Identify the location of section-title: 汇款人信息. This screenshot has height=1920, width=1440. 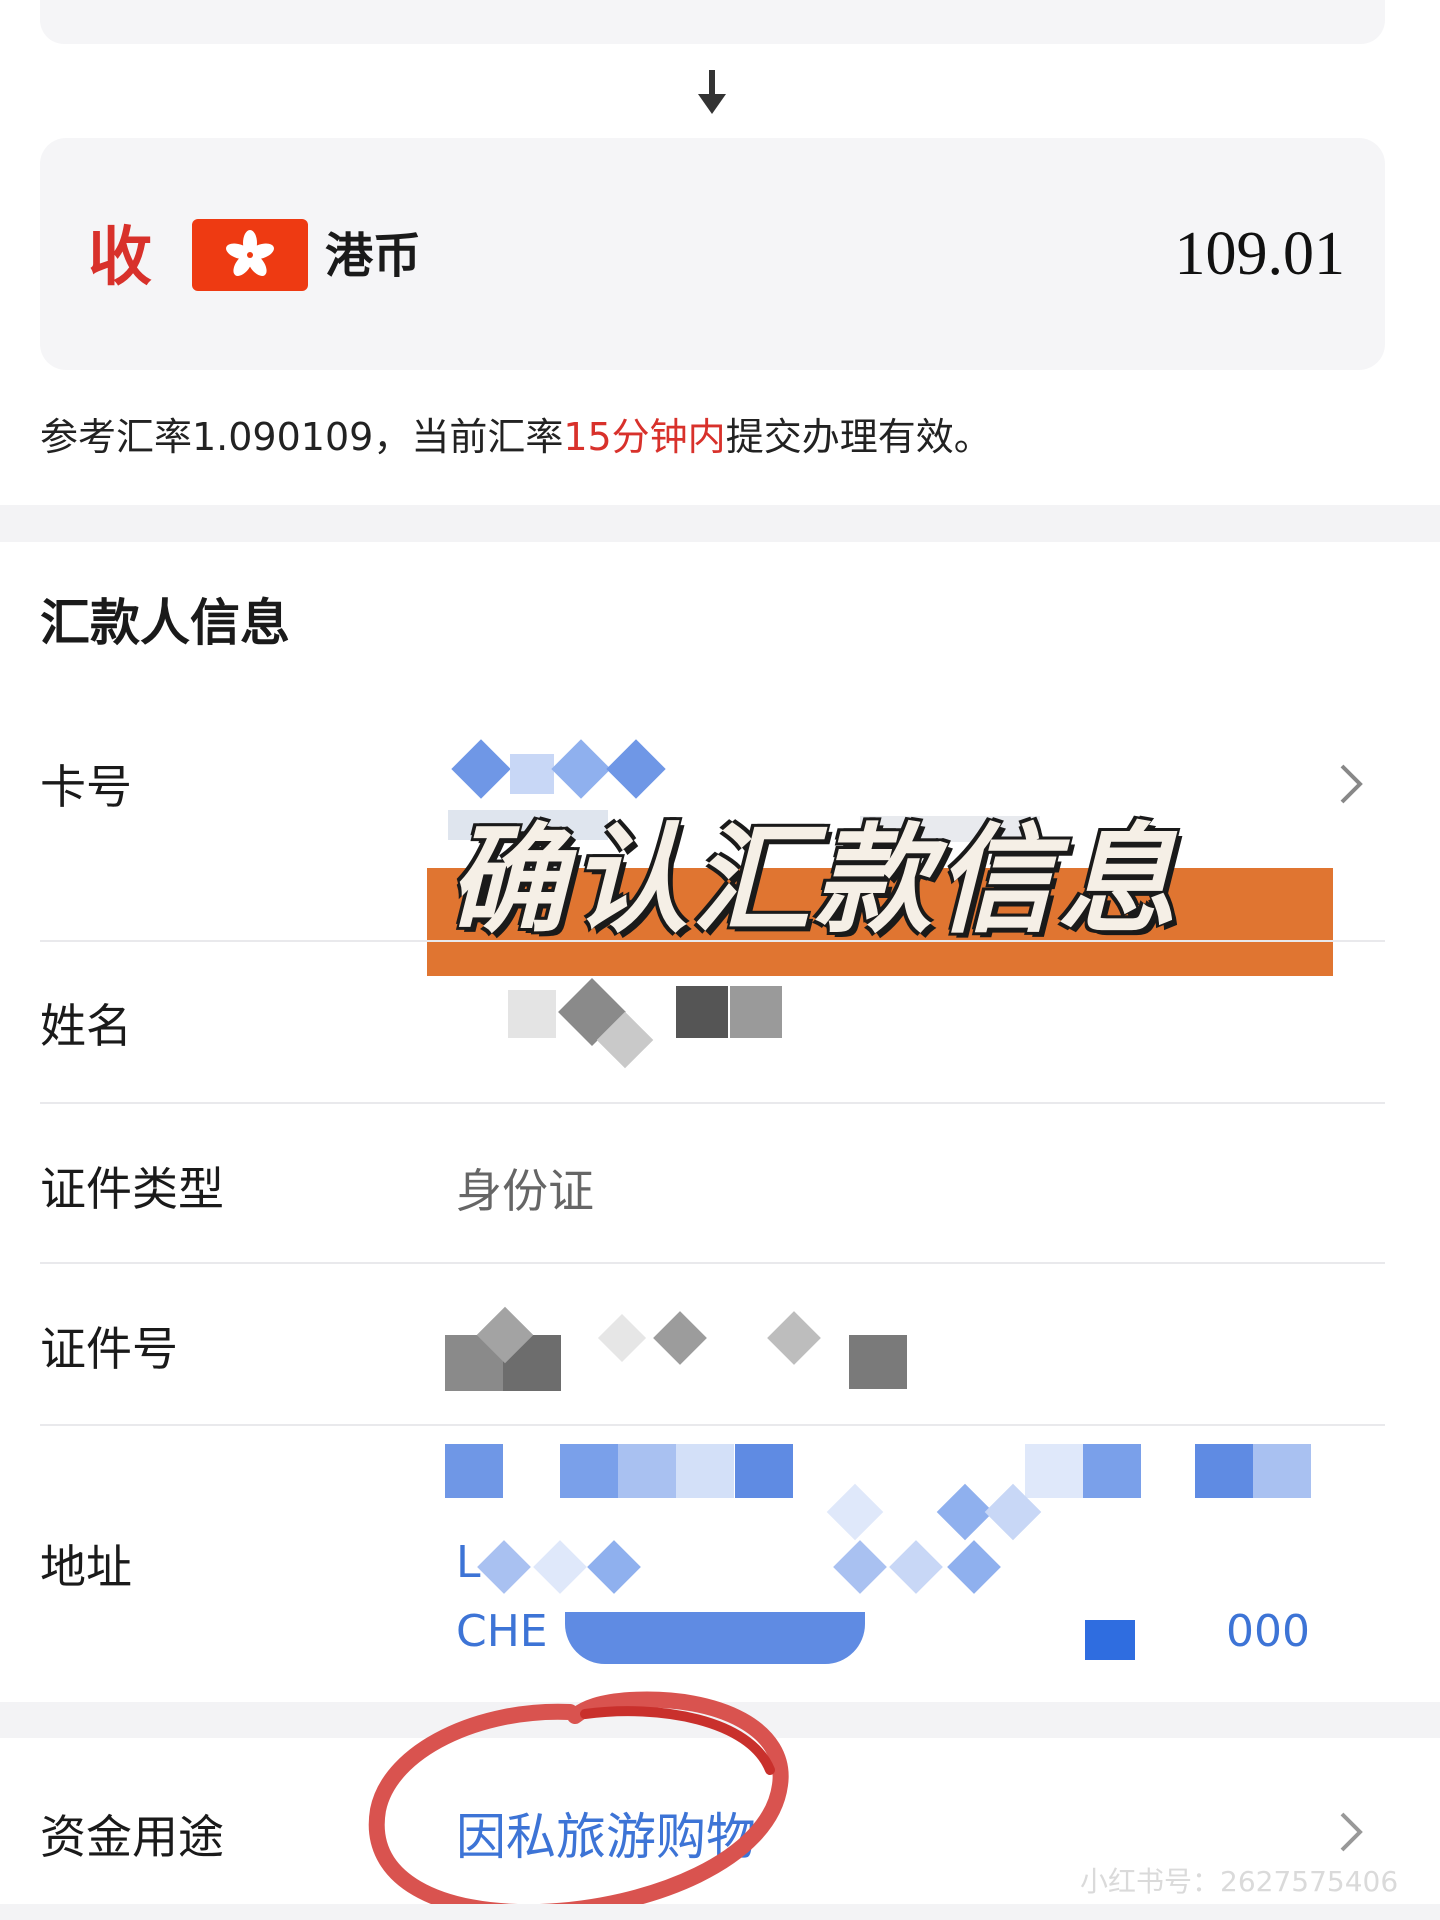
(165, 623).